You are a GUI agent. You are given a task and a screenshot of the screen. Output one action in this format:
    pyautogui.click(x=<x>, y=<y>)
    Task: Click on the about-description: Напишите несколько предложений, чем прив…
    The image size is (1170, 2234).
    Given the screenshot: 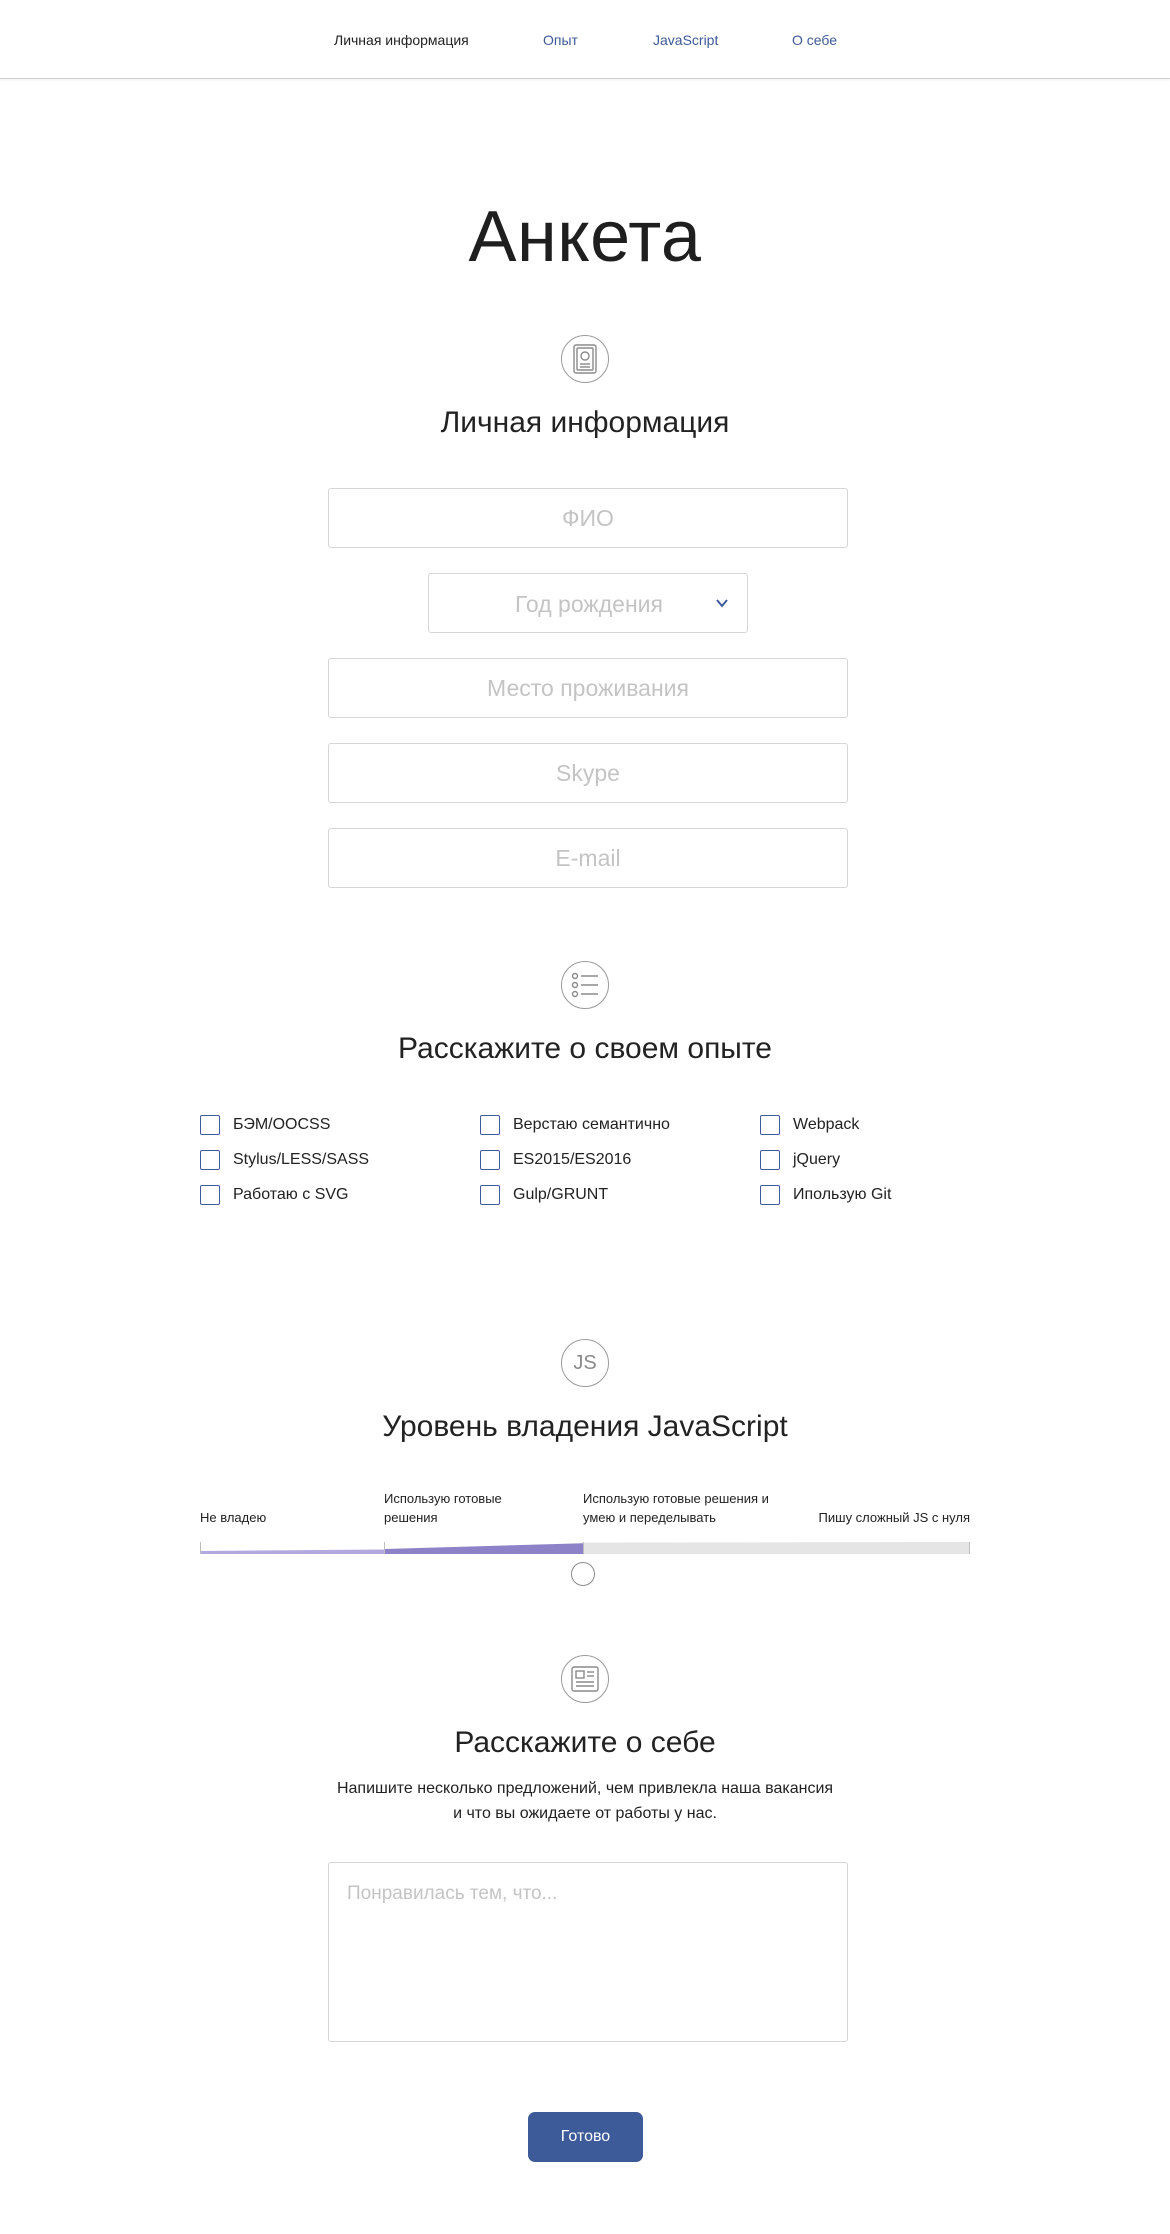 What is the action you would take?
    pyautogui.click(x=585, y=1801)
    